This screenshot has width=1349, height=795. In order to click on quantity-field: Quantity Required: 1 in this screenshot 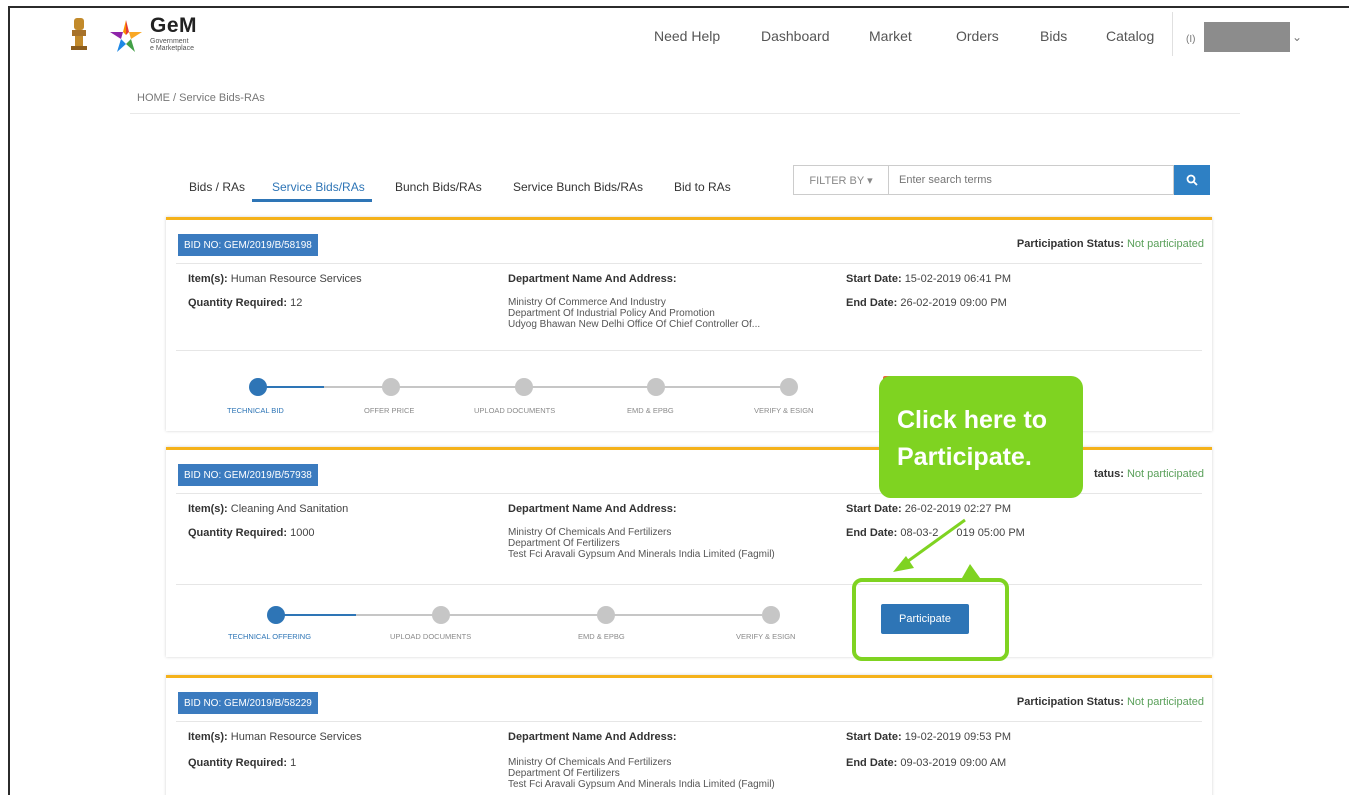, I will do `click(242, 763)`.